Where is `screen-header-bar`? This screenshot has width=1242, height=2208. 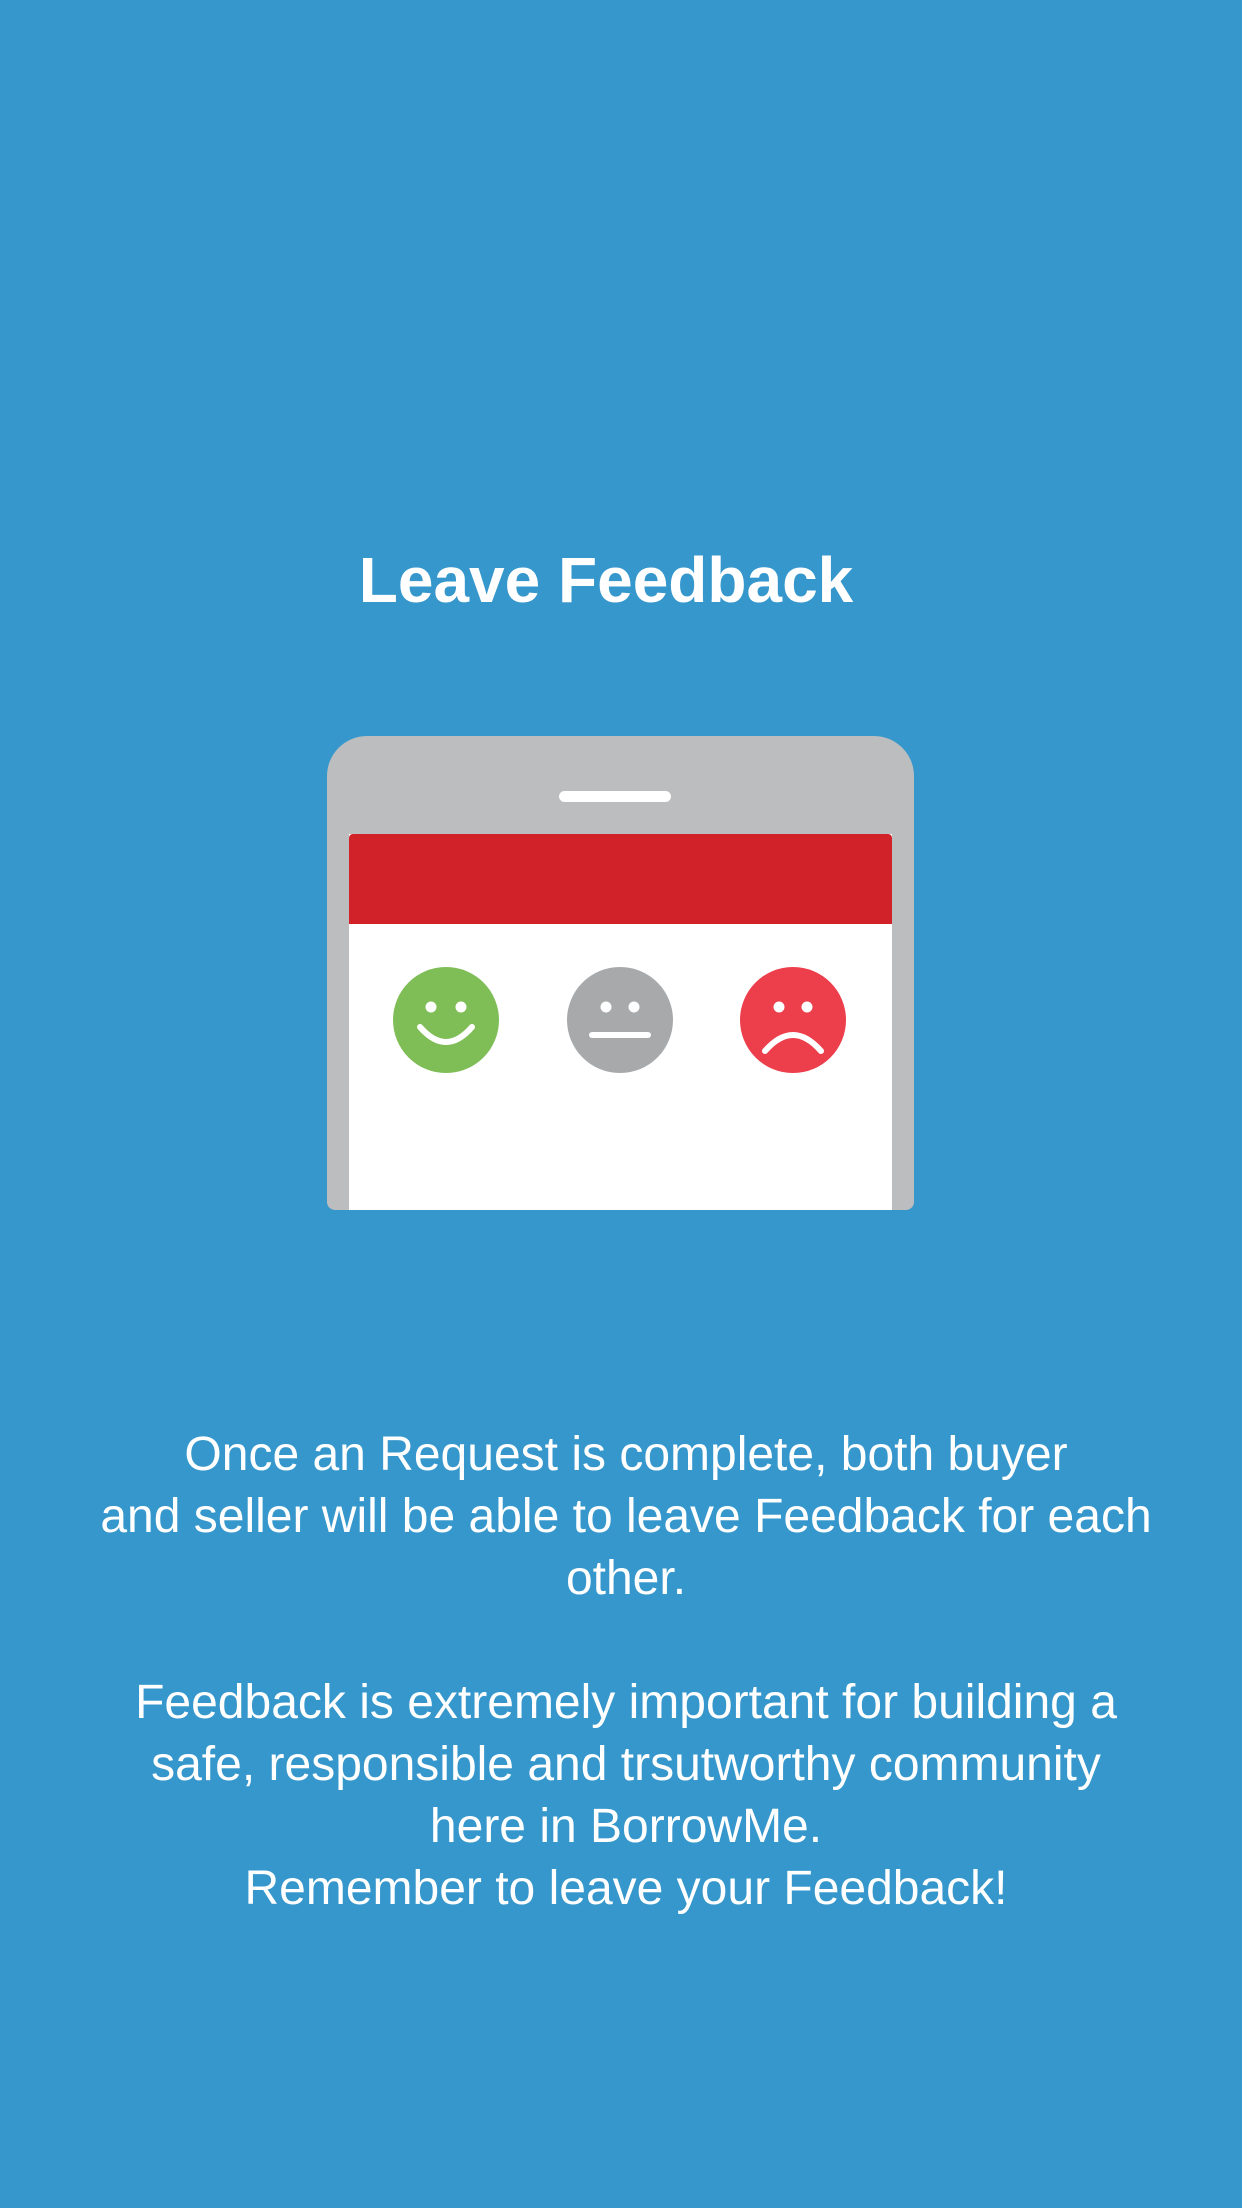 screen-header-bar is located at coordinates (620, 879).